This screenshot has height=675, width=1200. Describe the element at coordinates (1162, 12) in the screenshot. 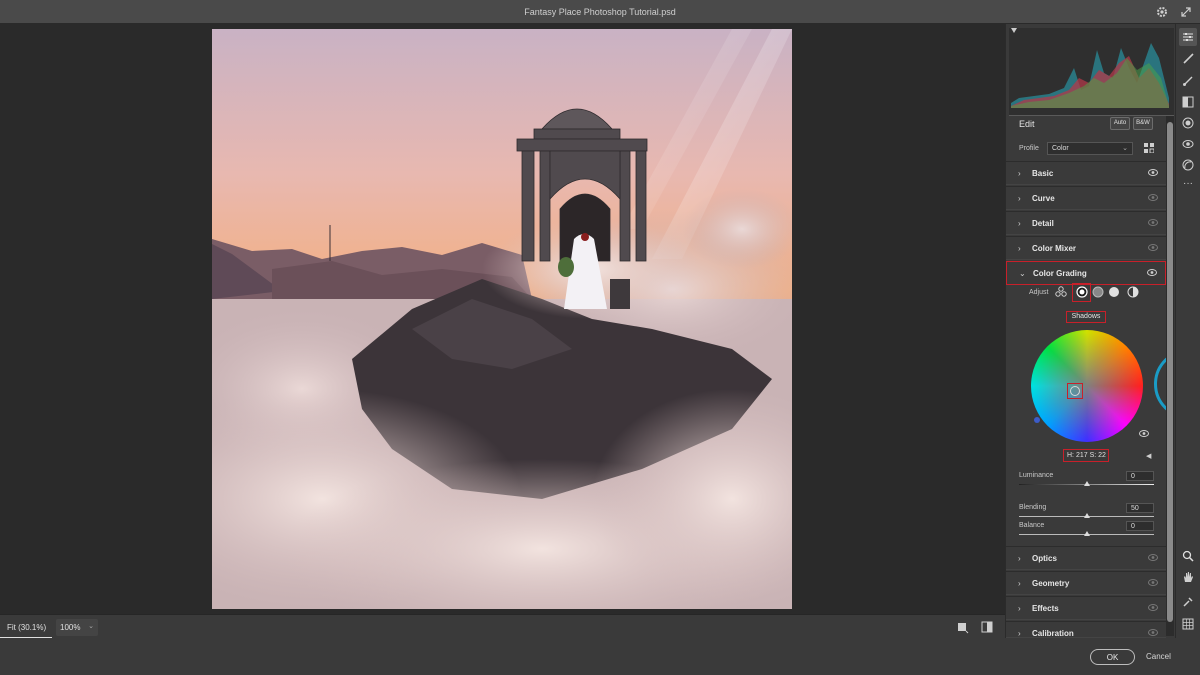

I see `gear-icon` at that location.